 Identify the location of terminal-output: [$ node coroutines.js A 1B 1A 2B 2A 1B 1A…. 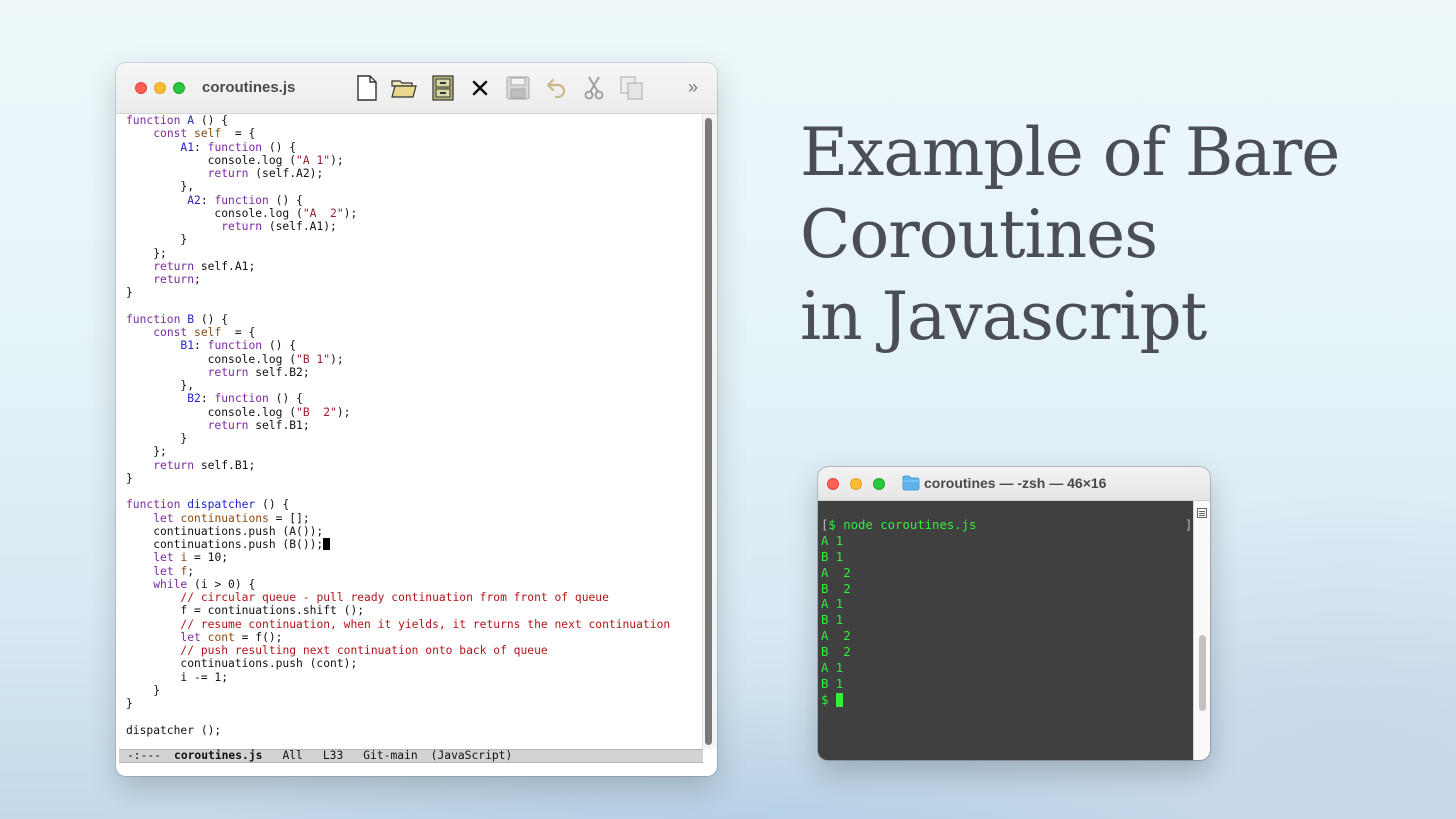
(898, 613).